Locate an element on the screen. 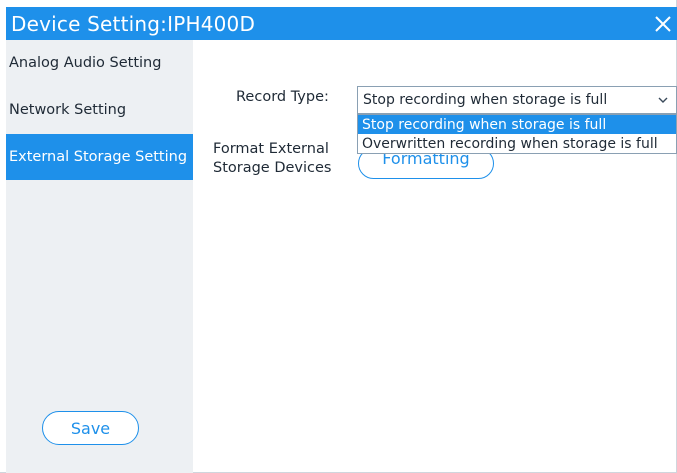 This screenshot has height=473, width=677. format-label: Format External is located at coordinates (271, 149).